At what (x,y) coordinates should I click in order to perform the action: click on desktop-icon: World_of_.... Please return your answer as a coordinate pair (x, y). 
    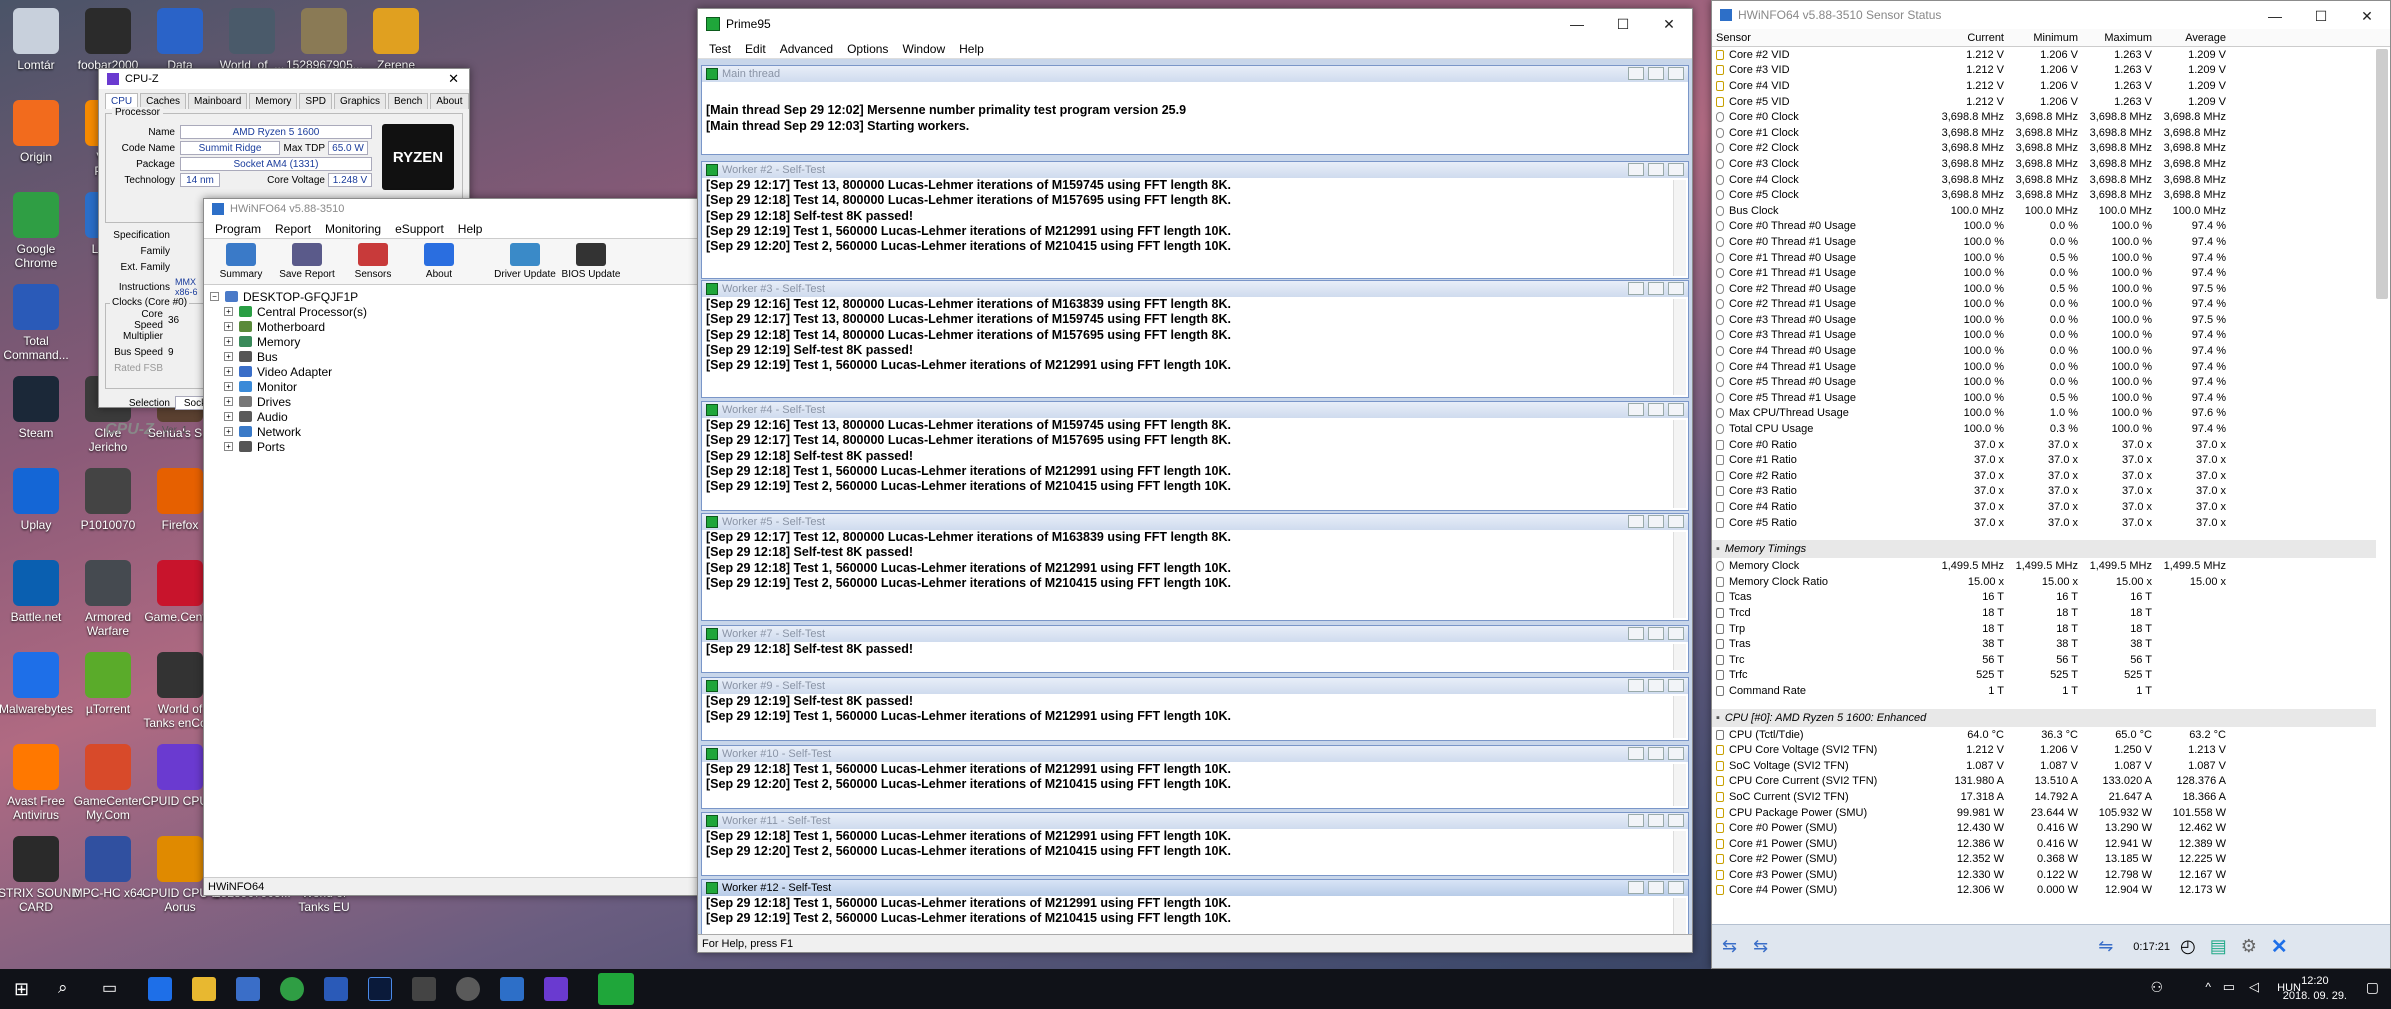
    Looking at the image, I should click on (252, 40).